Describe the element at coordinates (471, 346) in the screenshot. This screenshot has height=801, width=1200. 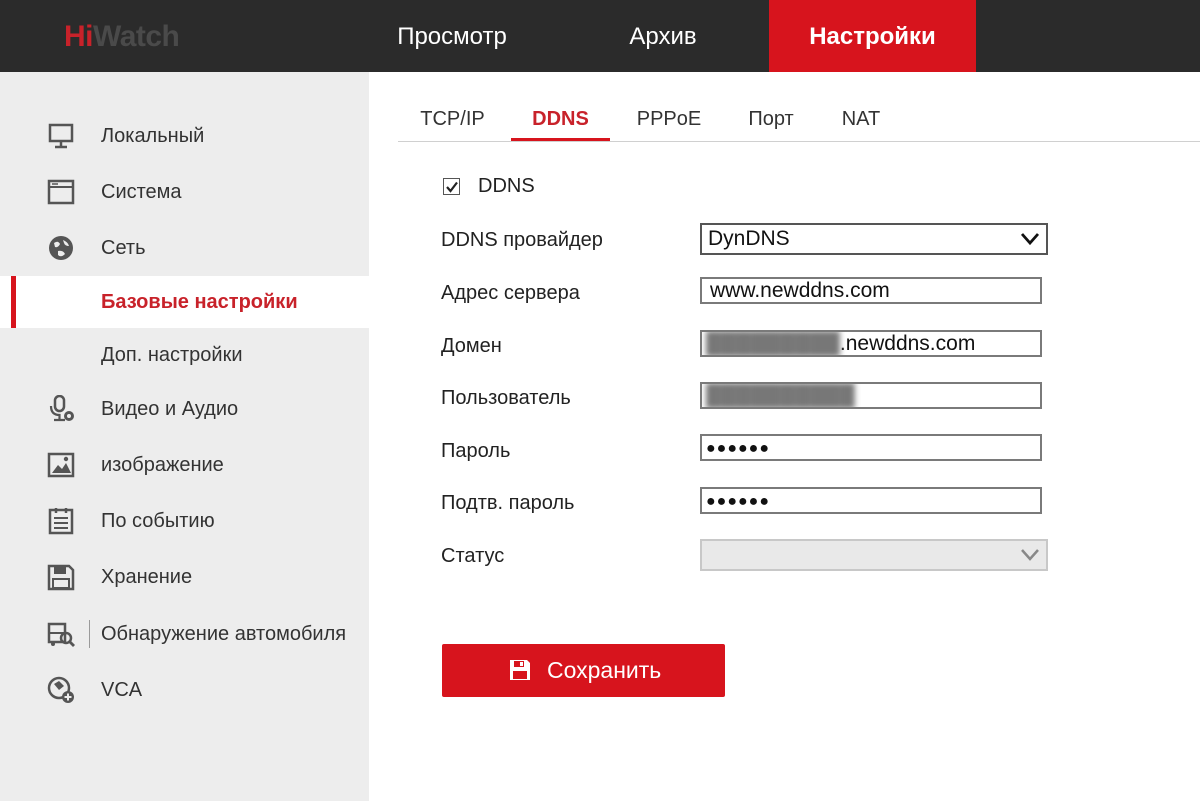
I see `domain-label: Домен` at that location.